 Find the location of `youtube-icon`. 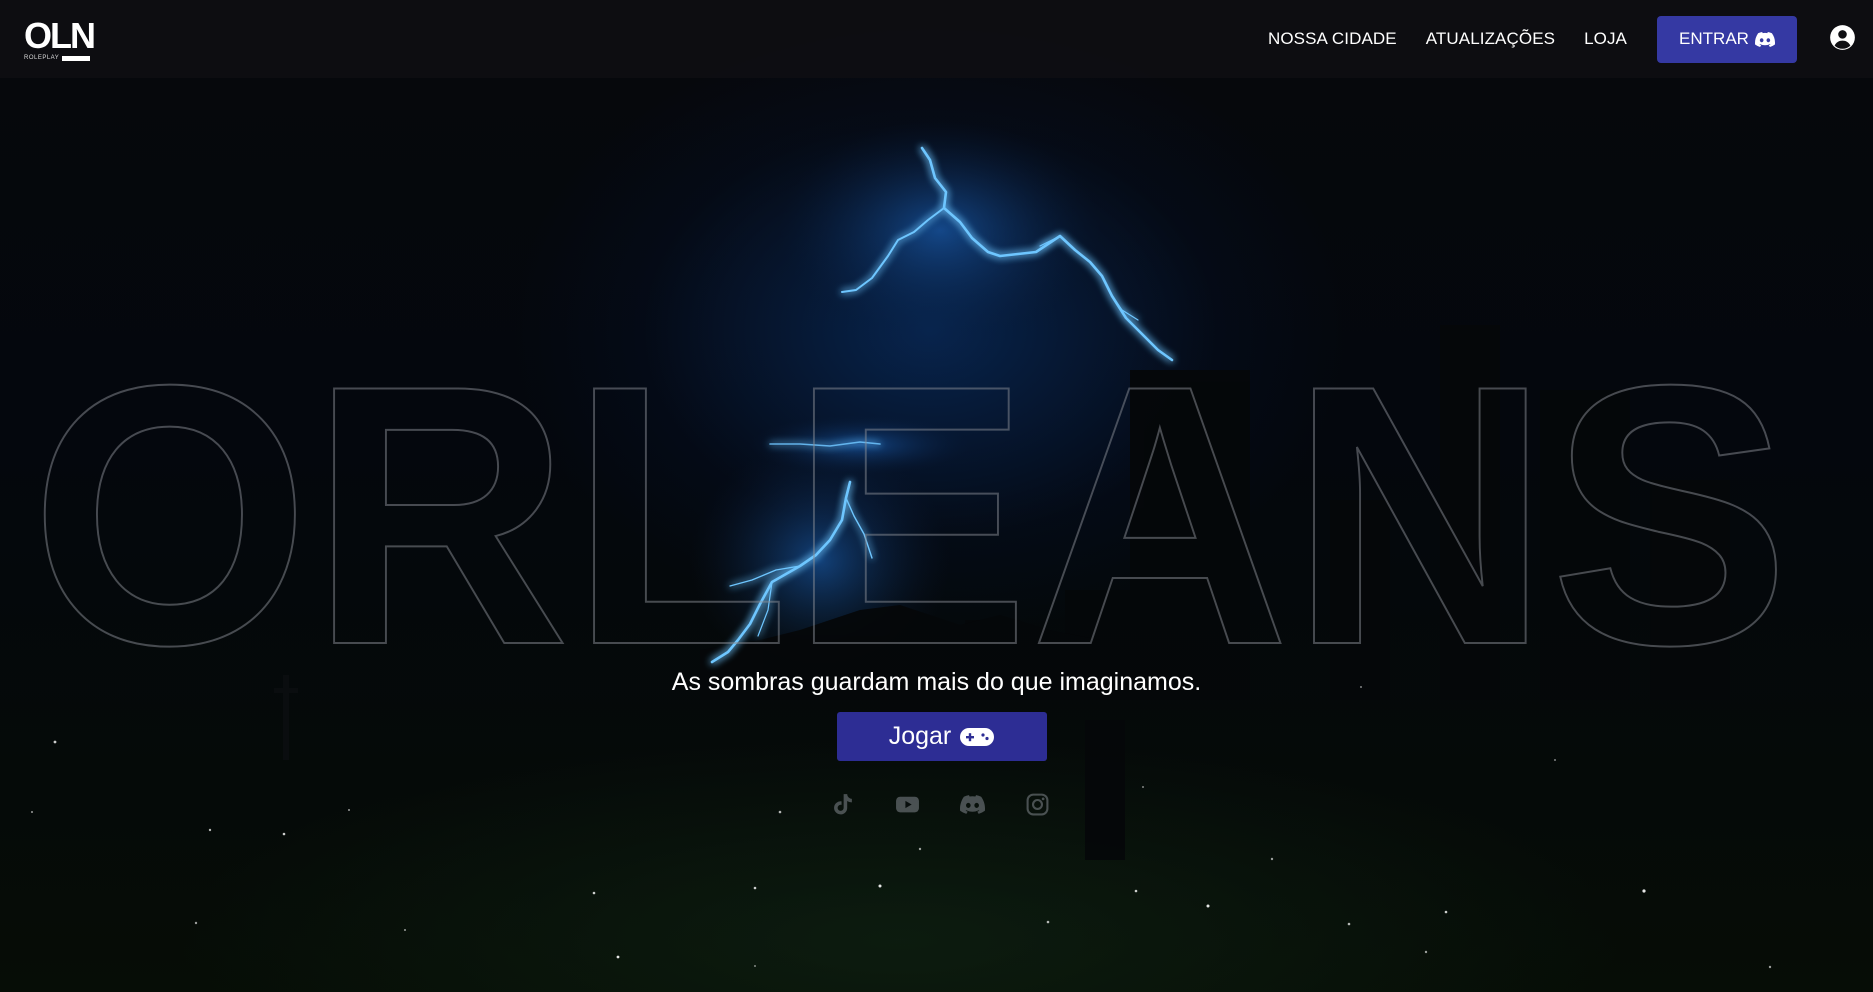

youtube-icon is located at coordinates (907, 804).